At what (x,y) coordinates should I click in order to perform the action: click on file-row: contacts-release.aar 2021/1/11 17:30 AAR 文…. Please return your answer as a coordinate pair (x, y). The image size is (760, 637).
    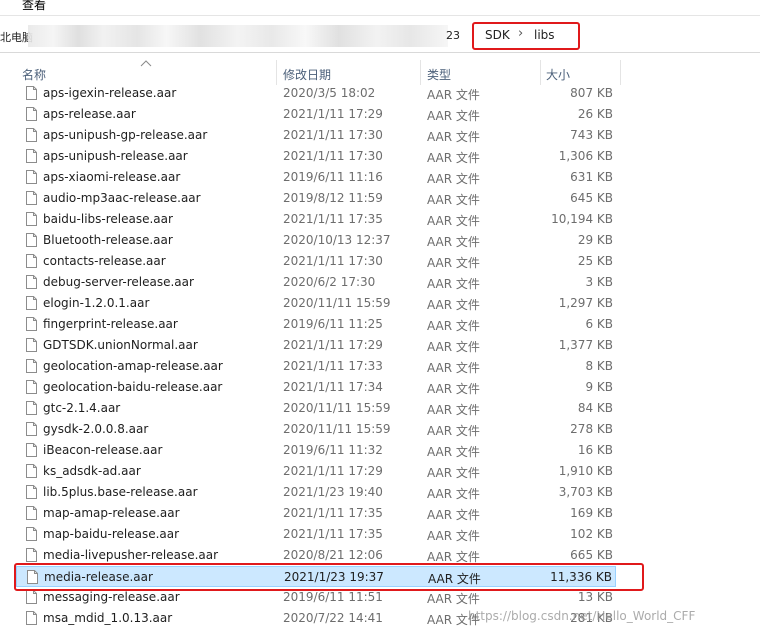
    Looking at the image, I should click on (316, 261).